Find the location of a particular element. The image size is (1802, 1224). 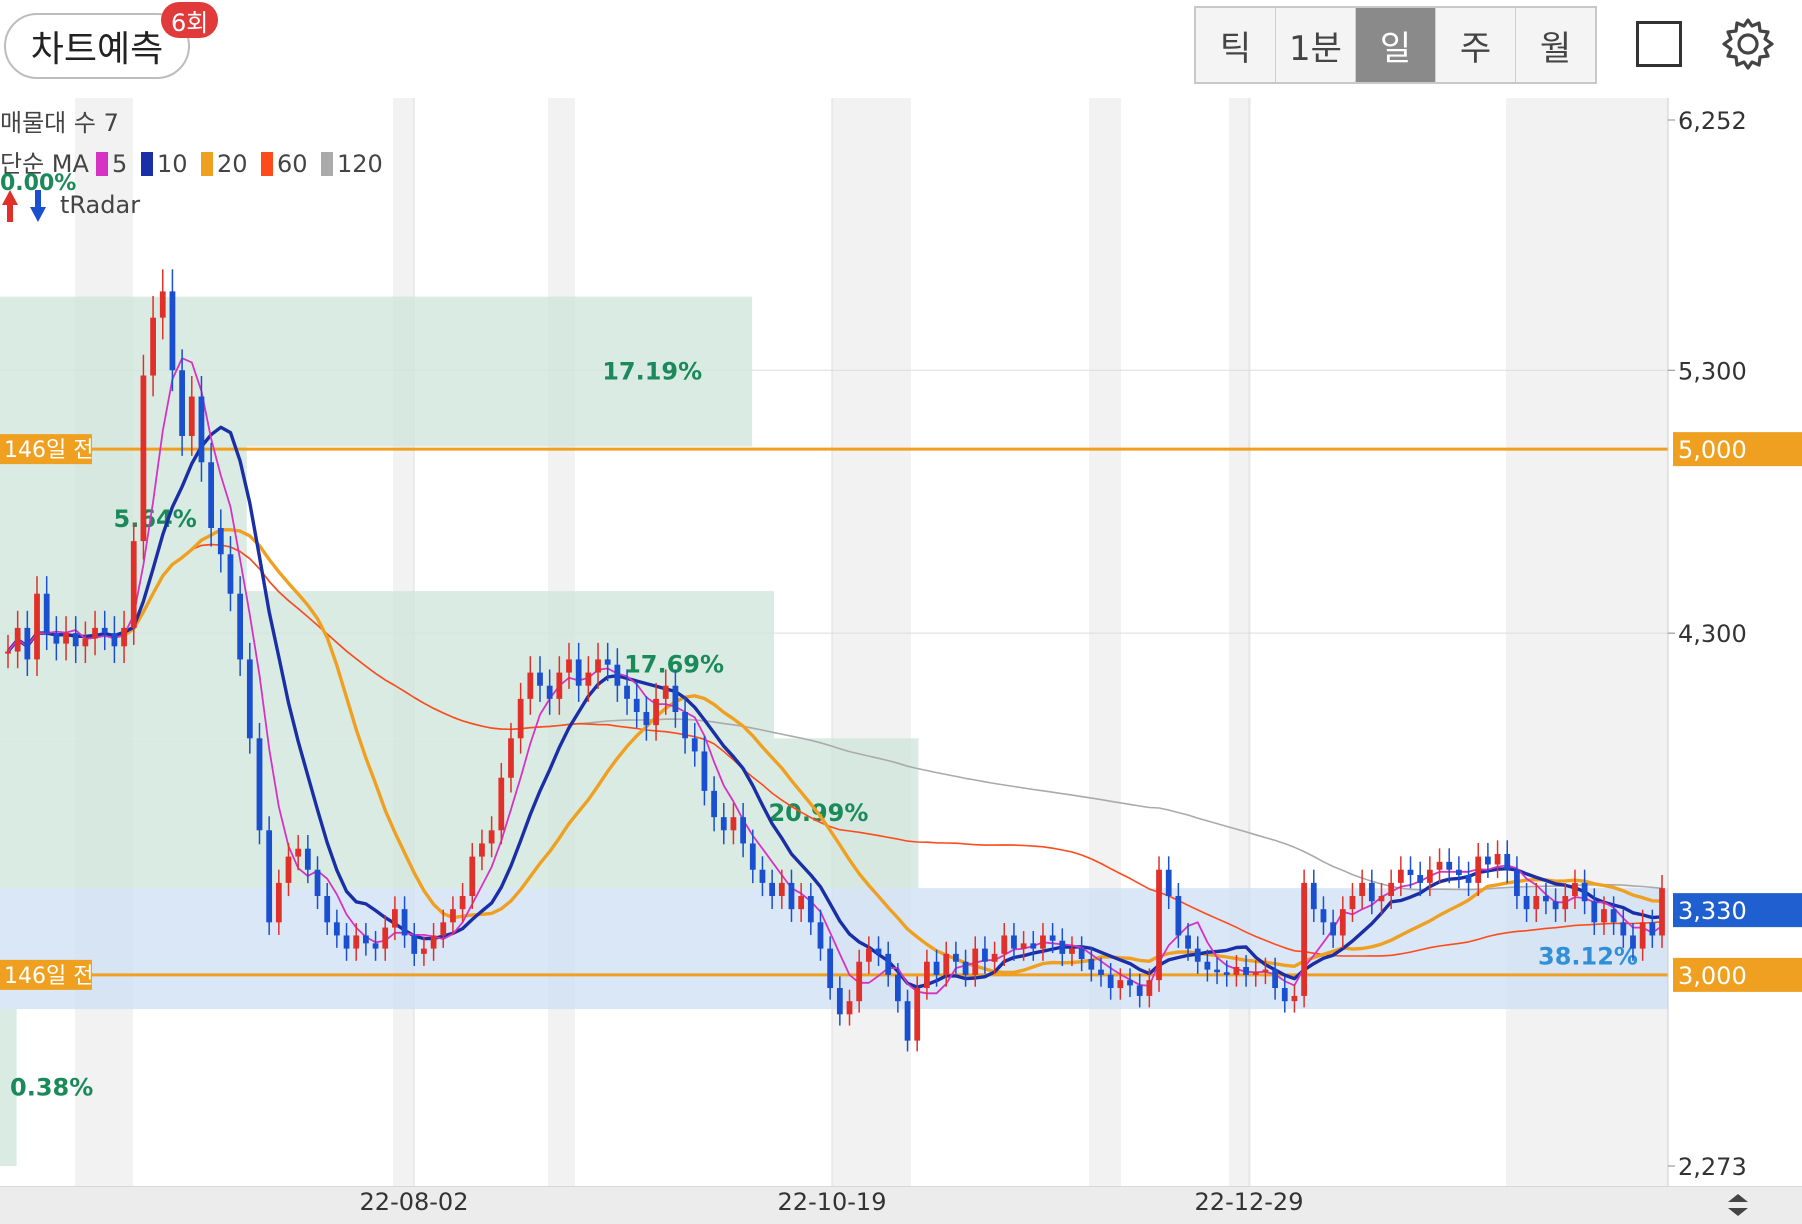

period-tab-tick: 틱 is located at coordinates (1236, 45).